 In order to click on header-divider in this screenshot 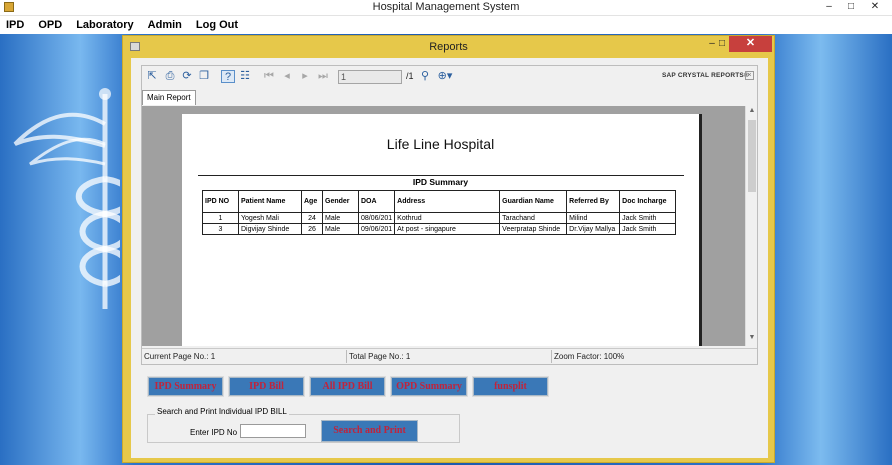, I will do `click(441, 175)`.